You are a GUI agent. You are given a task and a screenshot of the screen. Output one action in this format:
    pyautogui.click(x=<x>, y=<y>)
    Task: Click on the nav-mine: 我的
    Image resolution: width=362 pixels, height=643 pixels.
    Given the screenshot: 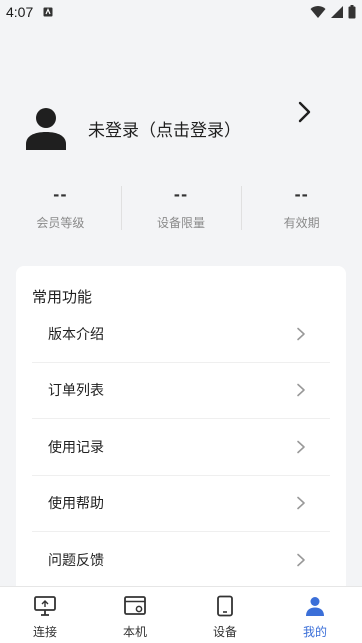 What is the action you would take?
    pyautogui.click(x=315, y=615)
    